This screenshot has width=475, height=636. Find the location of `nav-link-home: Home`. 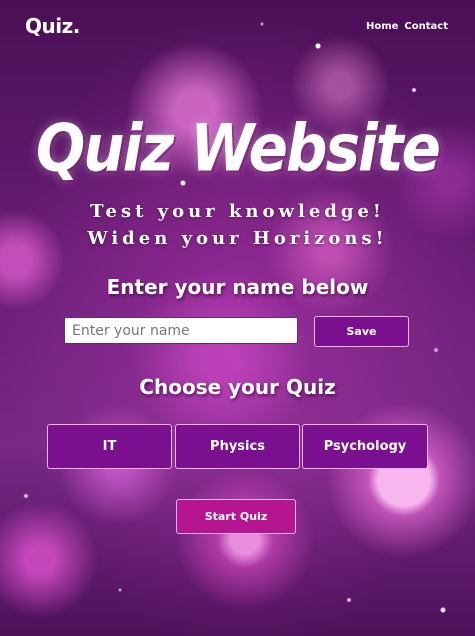

nav-link-home: Home is located at coordinates (382, 26).